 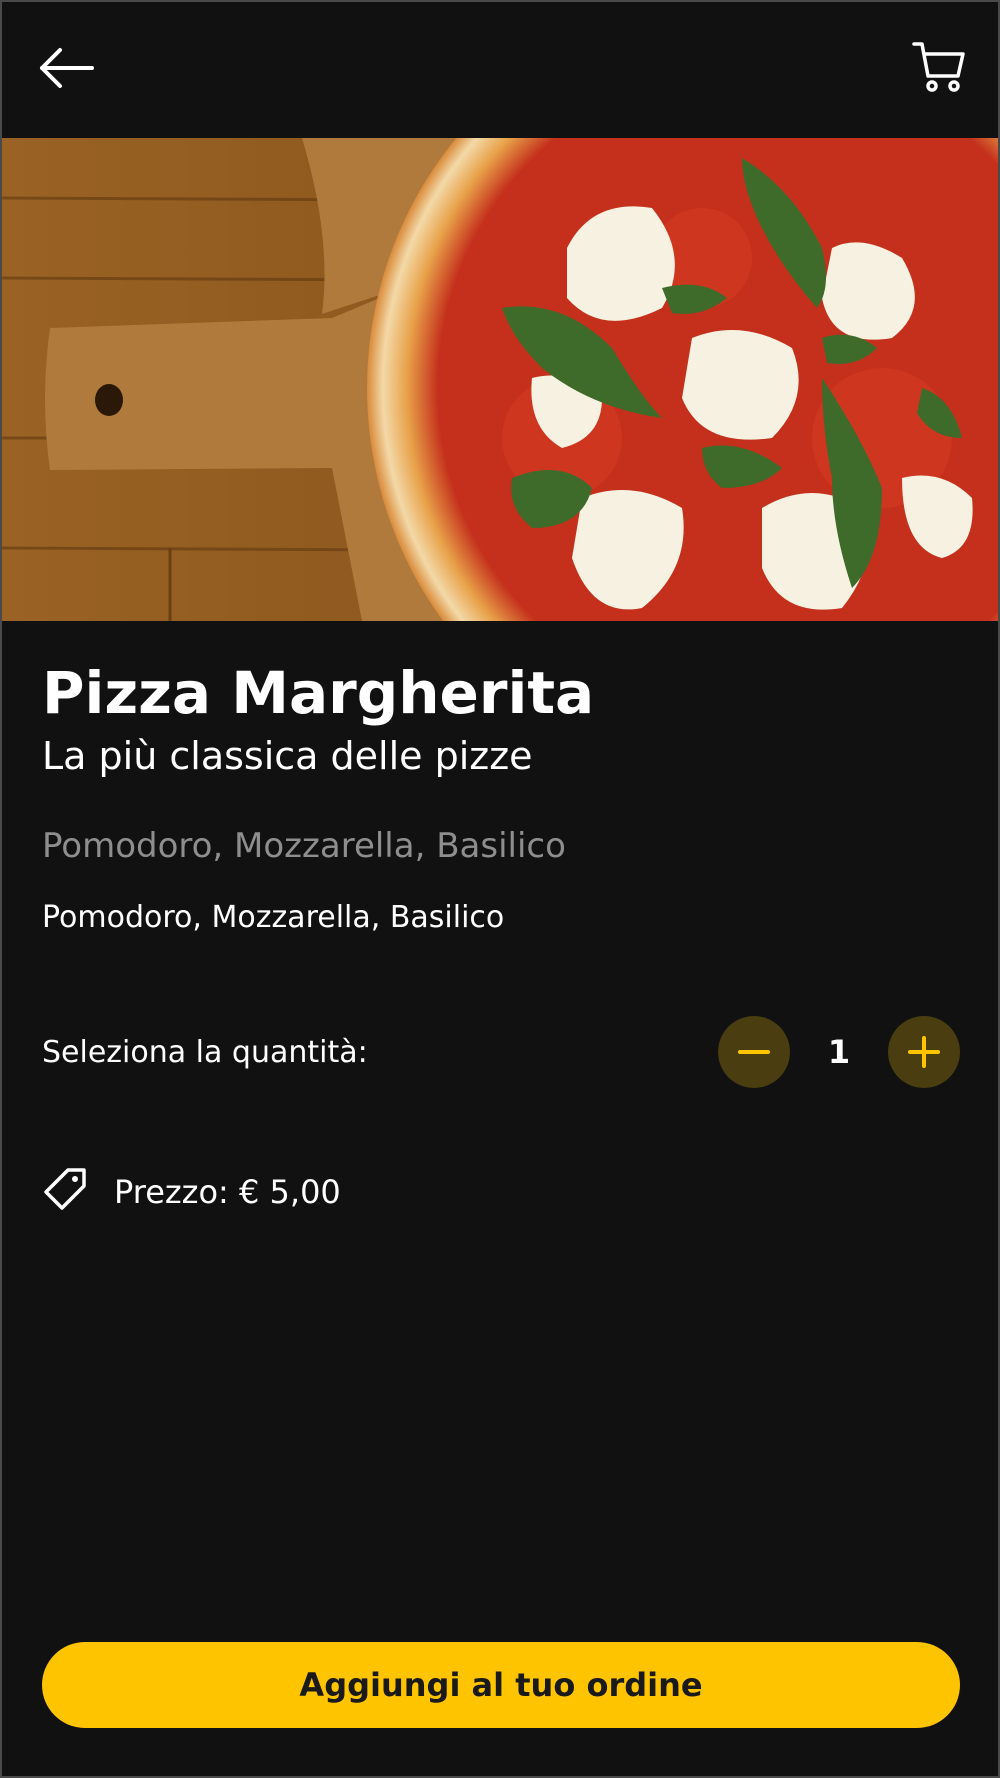 I want to click on cart-button, so click(x=939, y=67).